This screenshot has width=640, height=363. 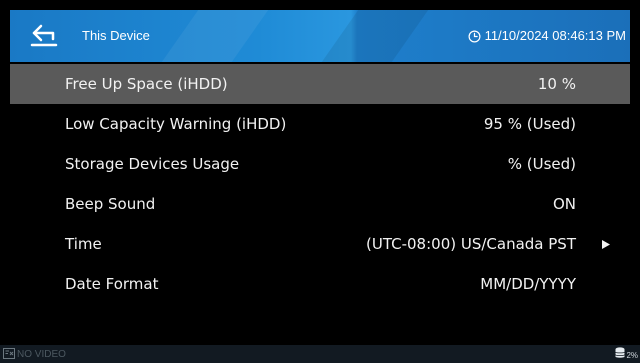 I want to click on no-video-icon, so click(x=9, y=353).